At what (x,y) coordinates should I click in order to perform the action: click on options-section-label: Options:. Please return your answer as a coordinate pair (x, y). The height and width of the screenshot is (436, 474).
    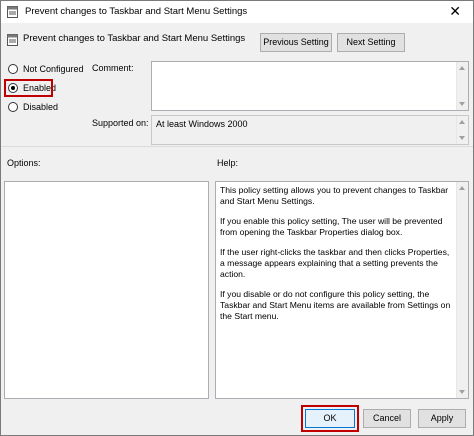
    Looking at the image, I should click on (24, 163).